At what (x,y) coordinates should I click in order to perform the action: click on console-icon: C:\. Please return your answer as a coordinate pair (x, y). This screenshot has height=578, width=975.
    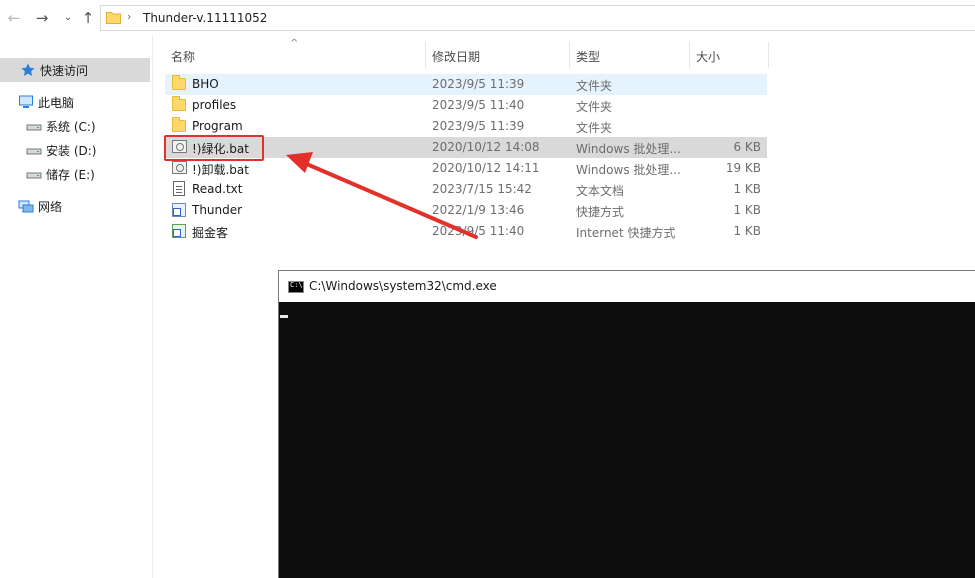
    Looking at the image, I should click on (296, 287).